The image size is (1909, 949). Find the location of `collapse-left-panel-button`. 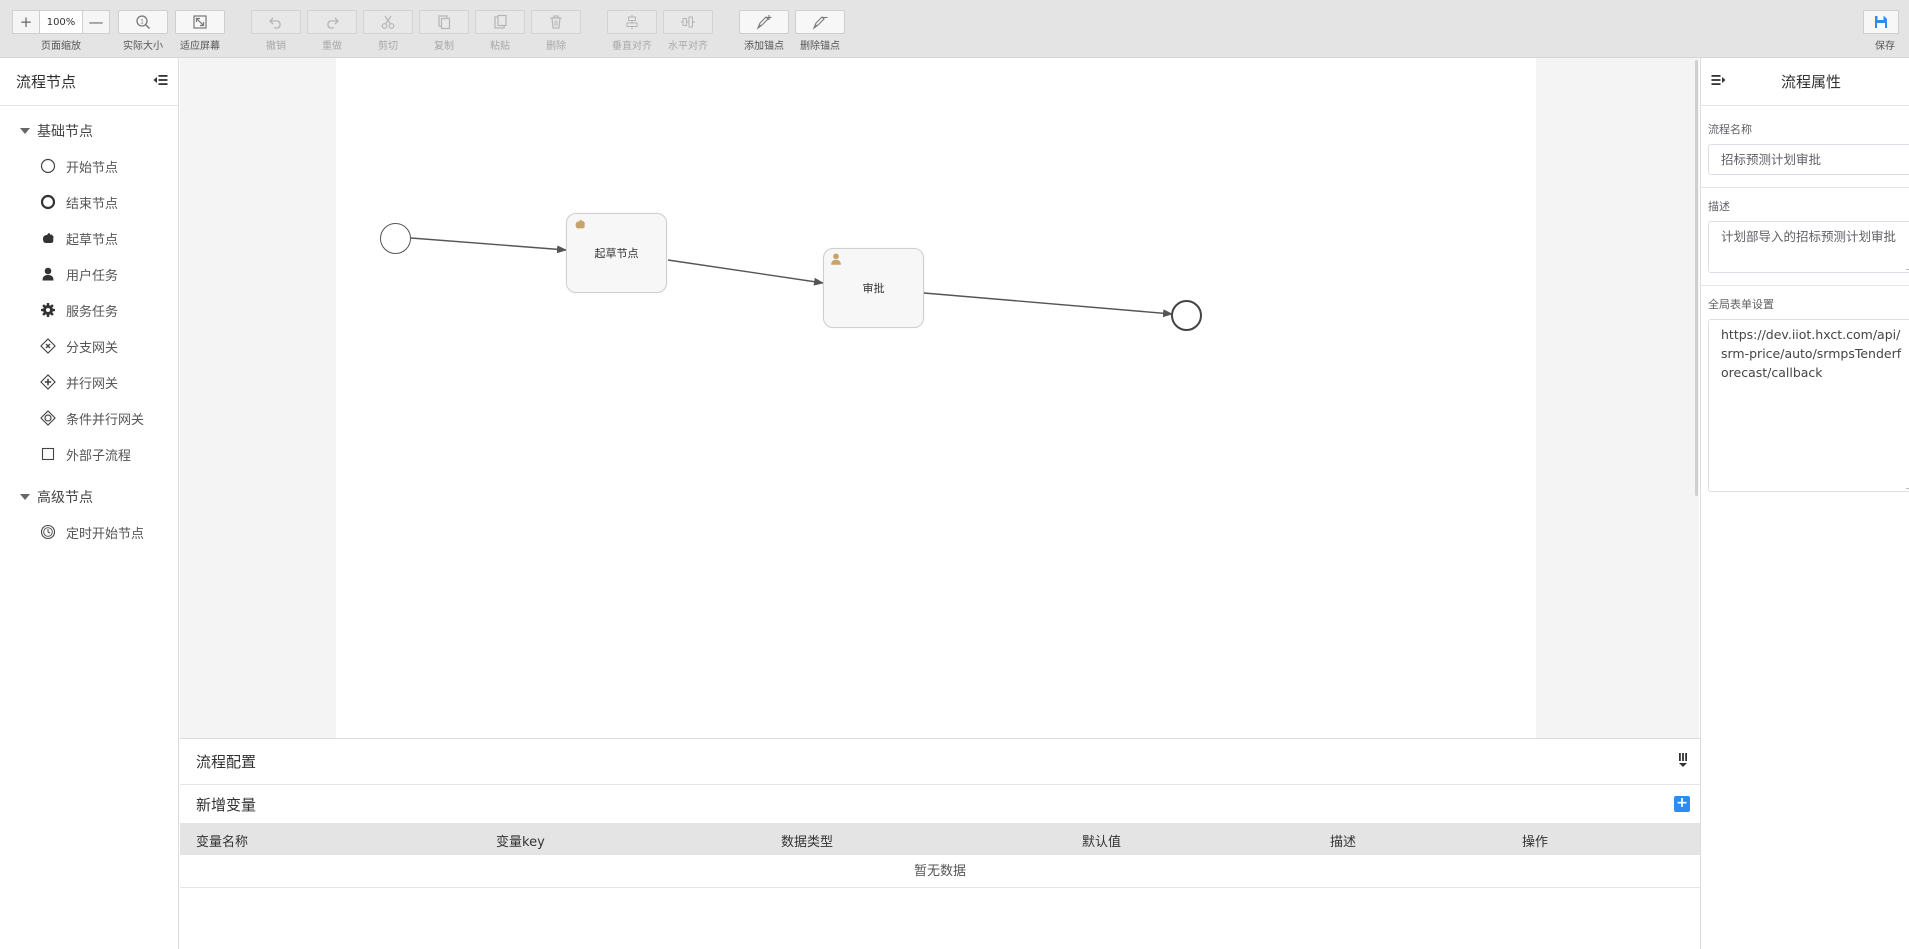

collapse-left-panel-button is located at coordinates (160, 81).